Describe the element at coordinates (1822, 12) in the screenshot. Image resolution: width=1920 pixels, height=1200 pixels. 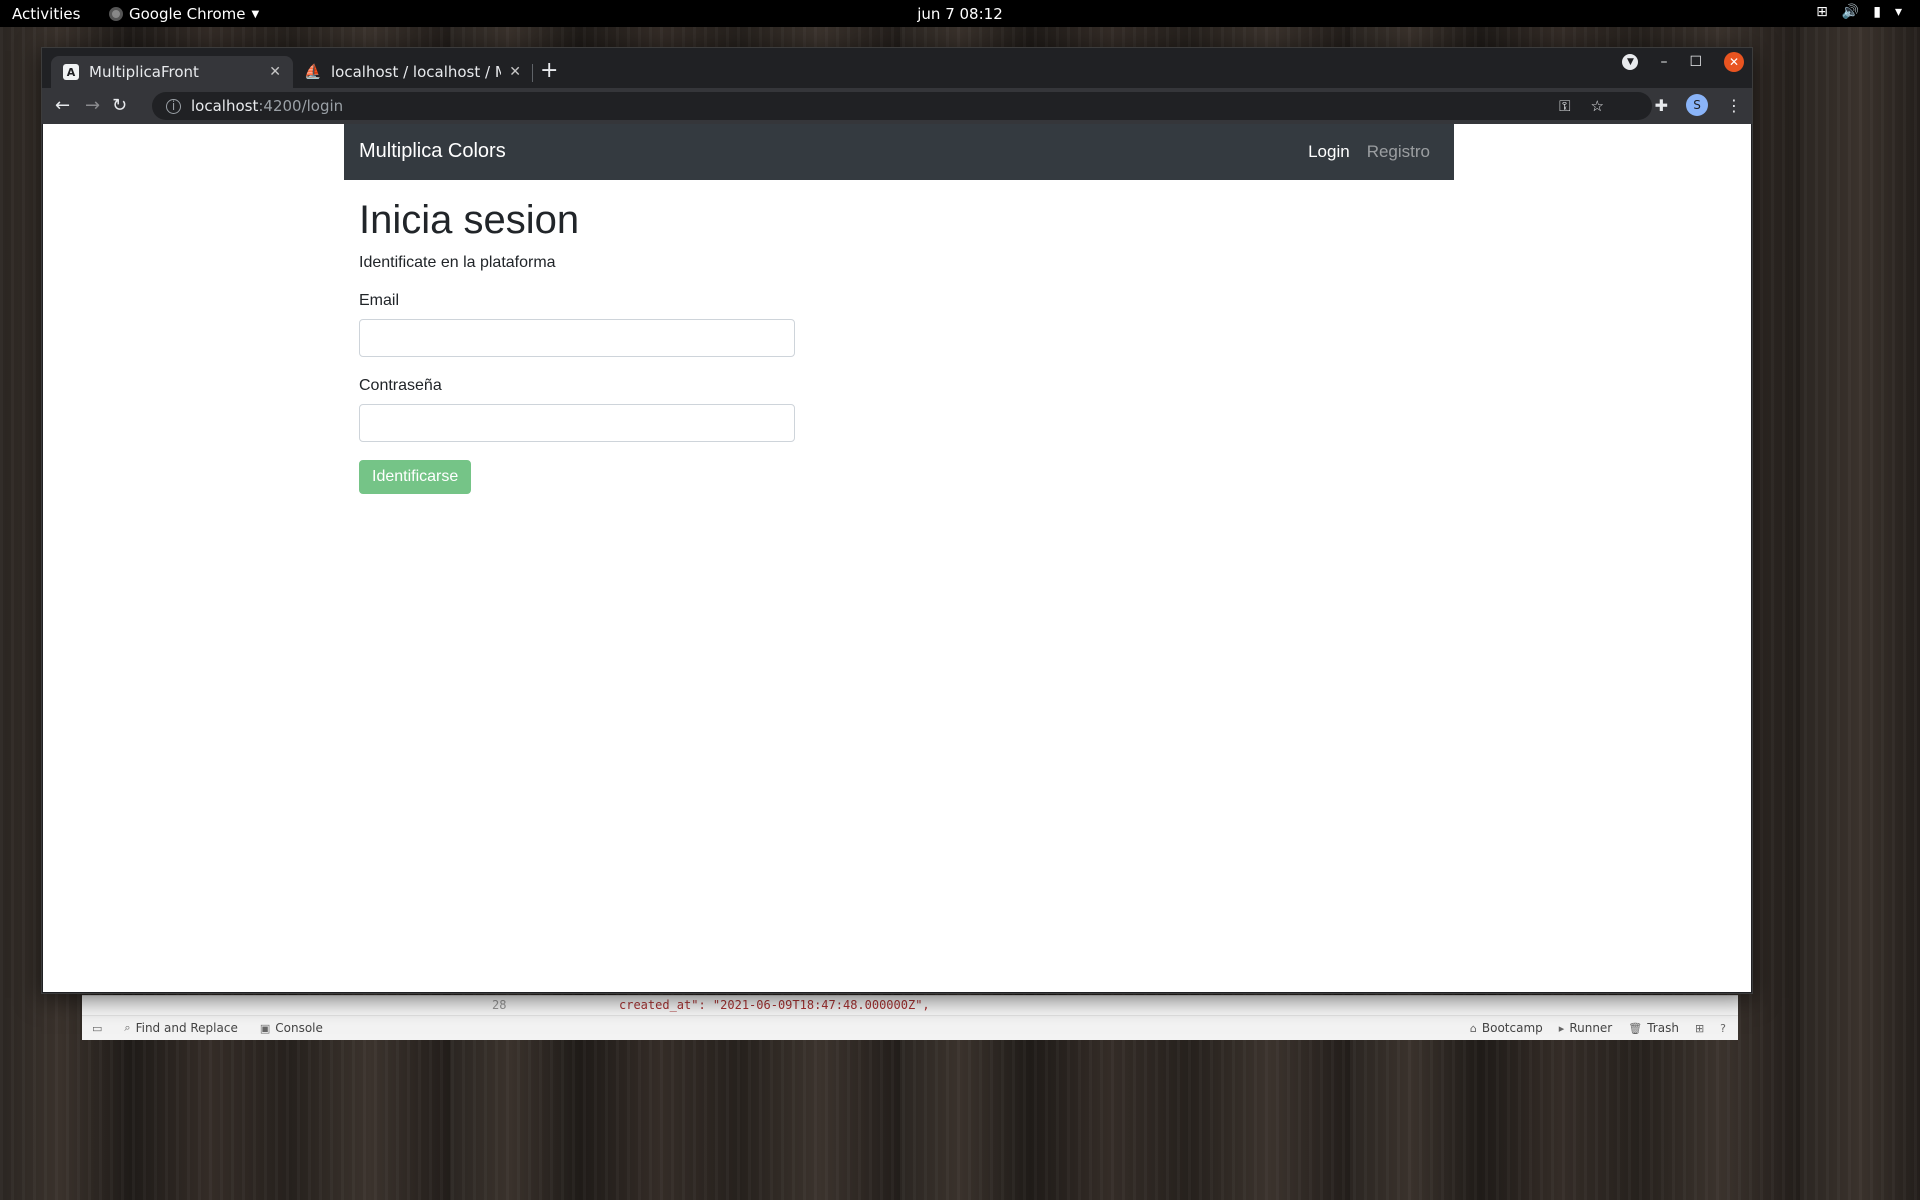
I see `network-icon: ⊞` at that location.